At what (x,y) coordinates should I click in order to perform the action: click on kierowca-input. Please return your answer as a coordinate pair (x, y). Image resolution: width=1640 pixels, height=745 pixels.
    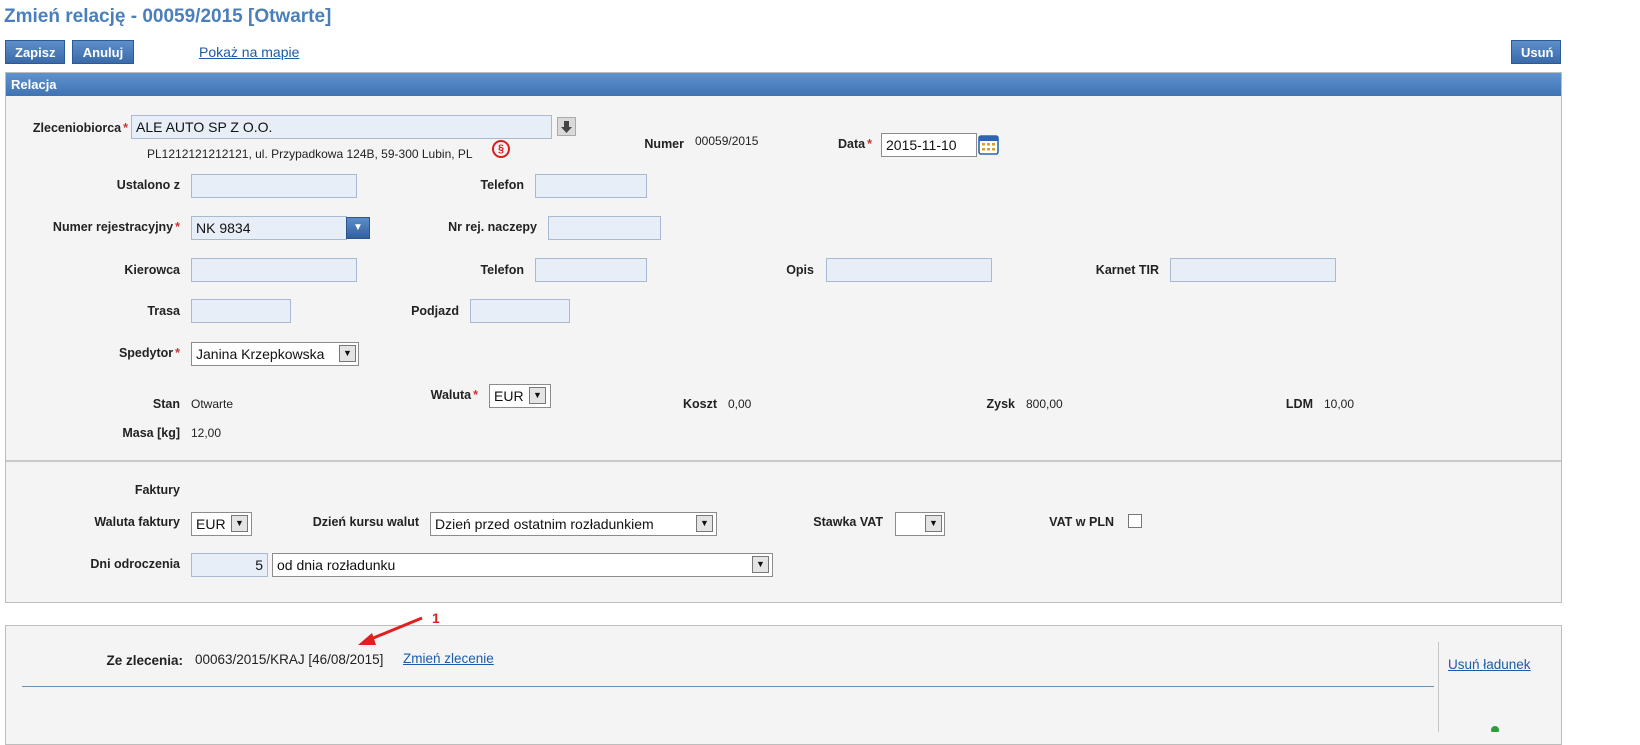
    Looking at the image, I should click on (274, 270).